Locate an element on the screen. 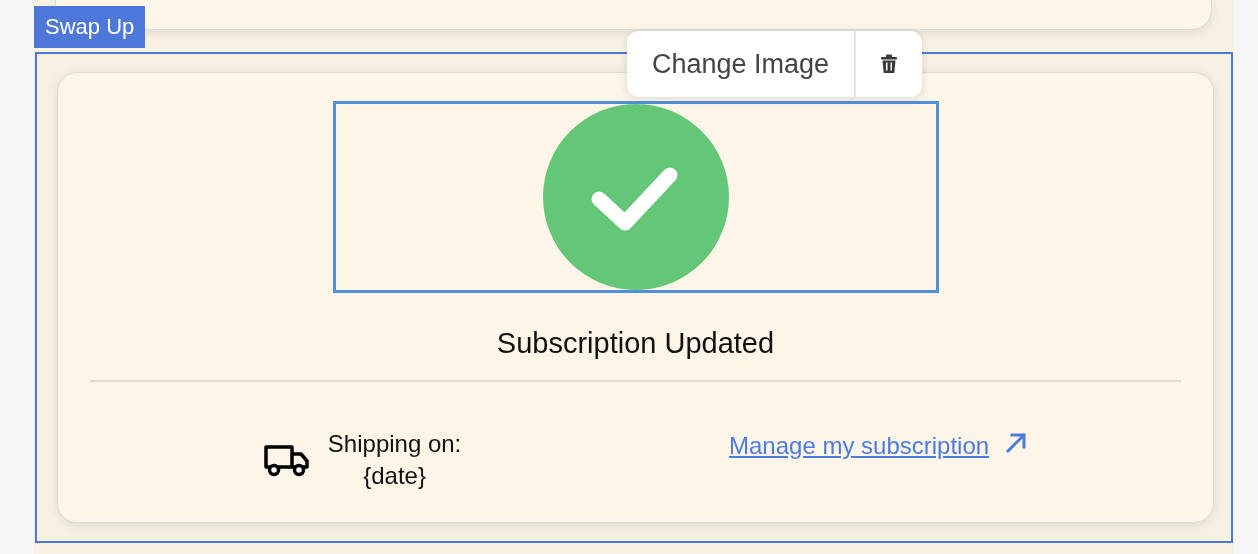  check-circle-icon is located at coordinates (635, 197).